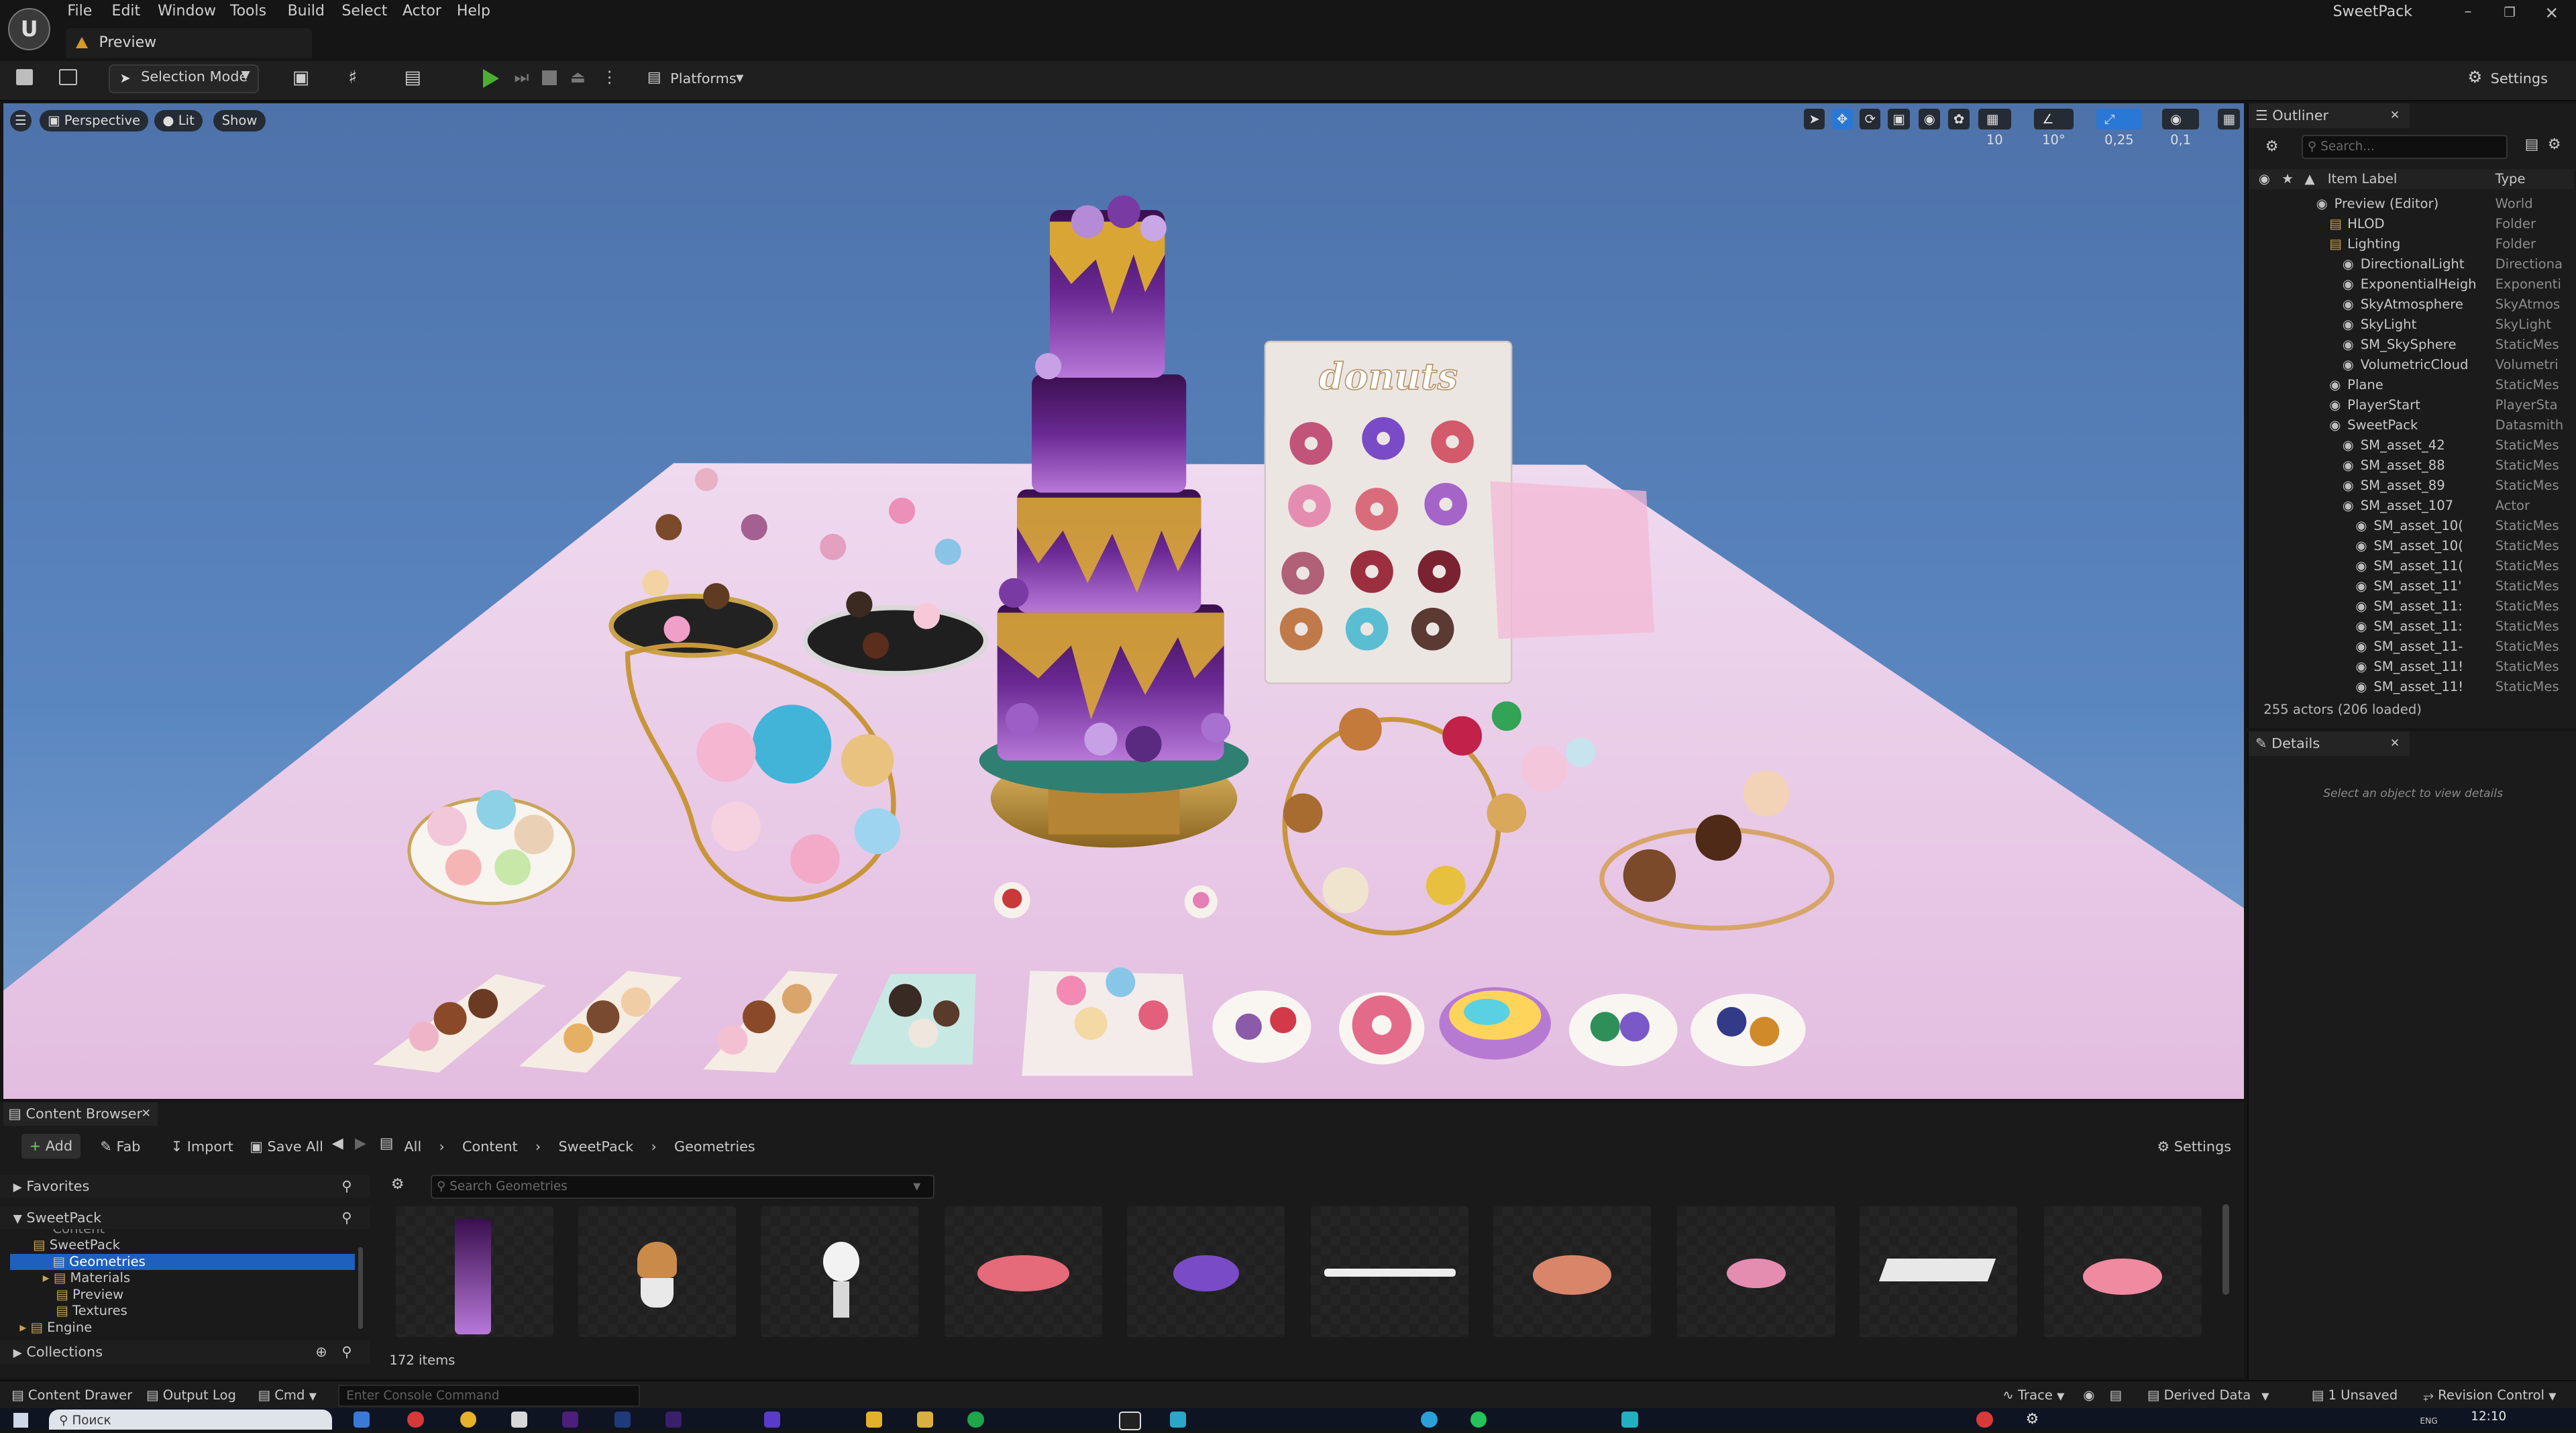 The height and width of the screenshot is (1433, 2576). Describe the element at coordinates (184, 78) in the screenshot. I see `selection-mode-dropdown: ➤ Selection Mode ▼` at that location.